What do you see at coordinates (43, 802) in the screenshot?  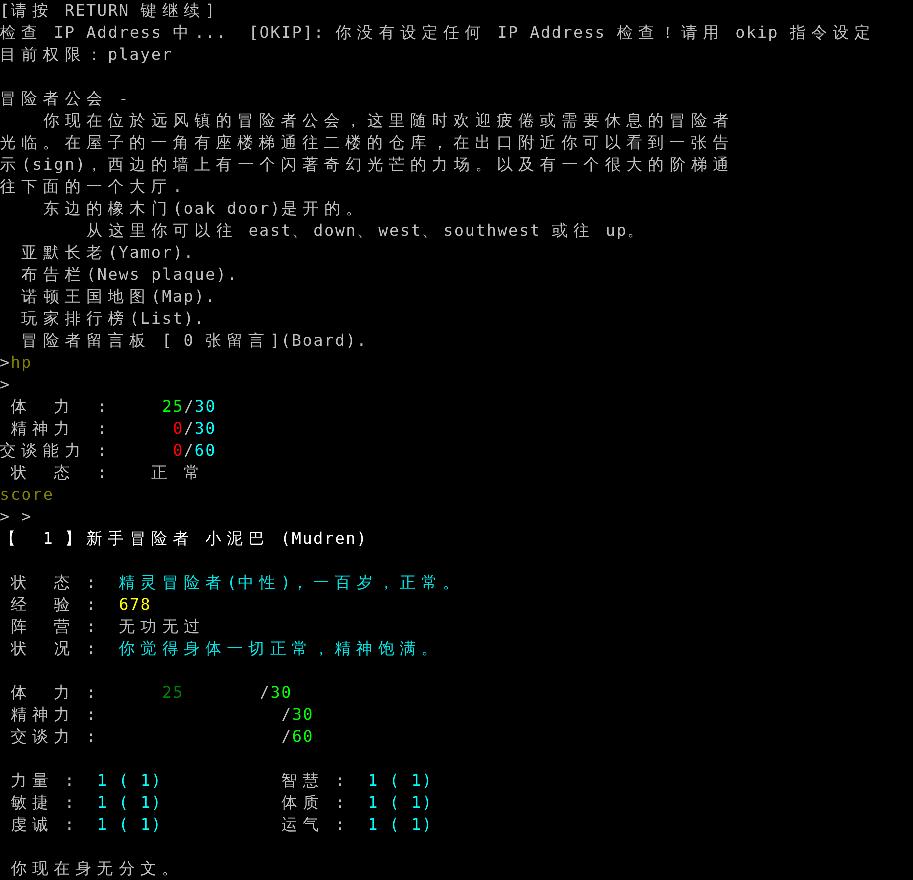 I see `terminal-text: 敏捷 :` at bounding box center [43, 802].